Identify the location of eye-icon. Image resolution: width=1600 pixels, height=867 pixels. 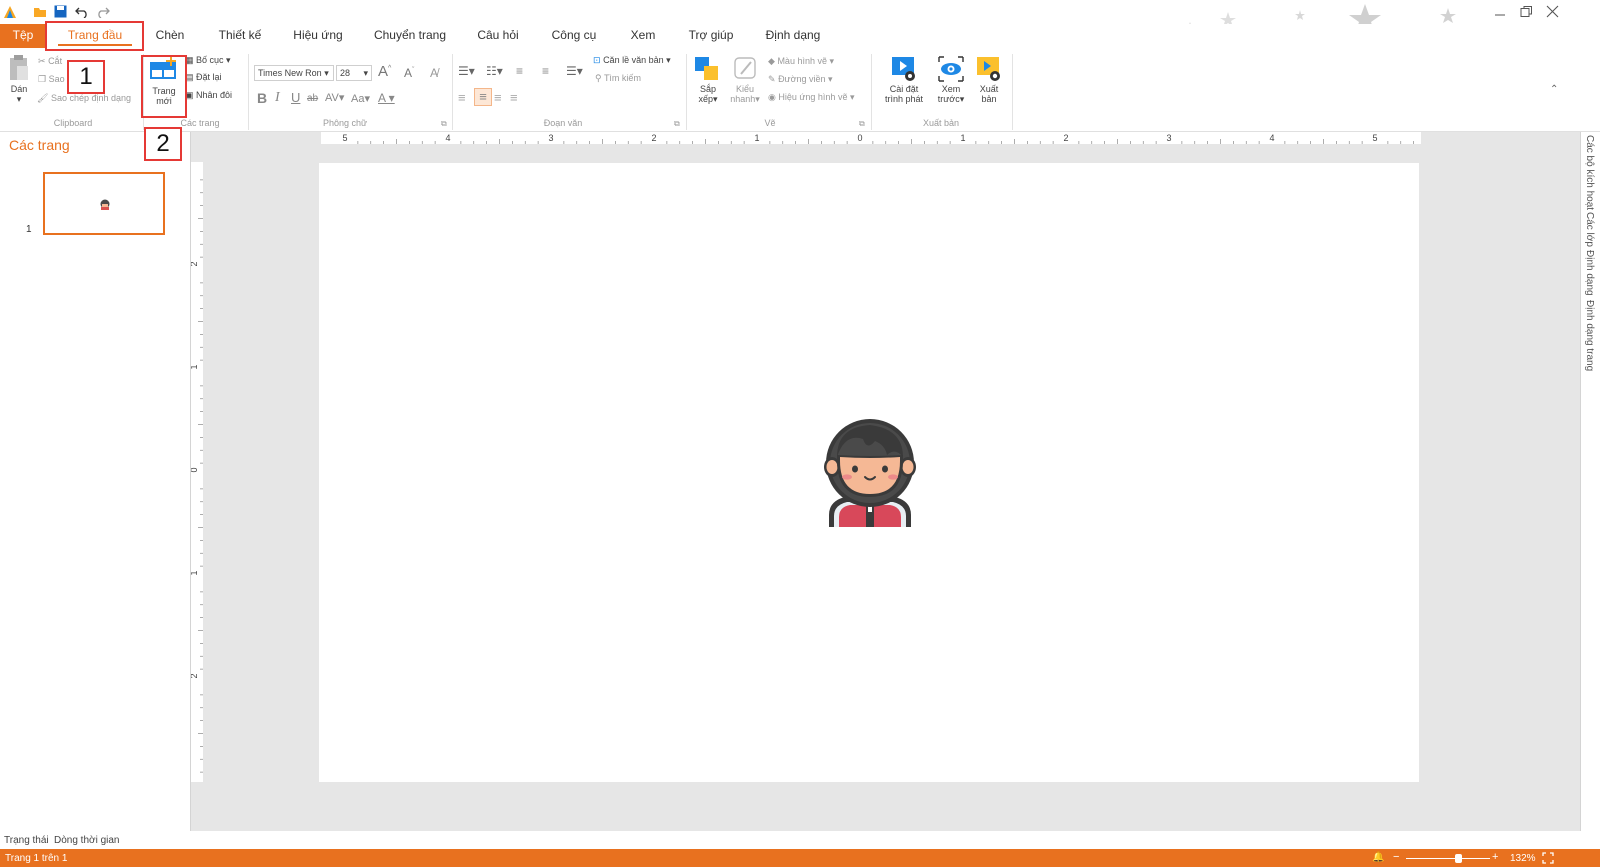
(951, 69).